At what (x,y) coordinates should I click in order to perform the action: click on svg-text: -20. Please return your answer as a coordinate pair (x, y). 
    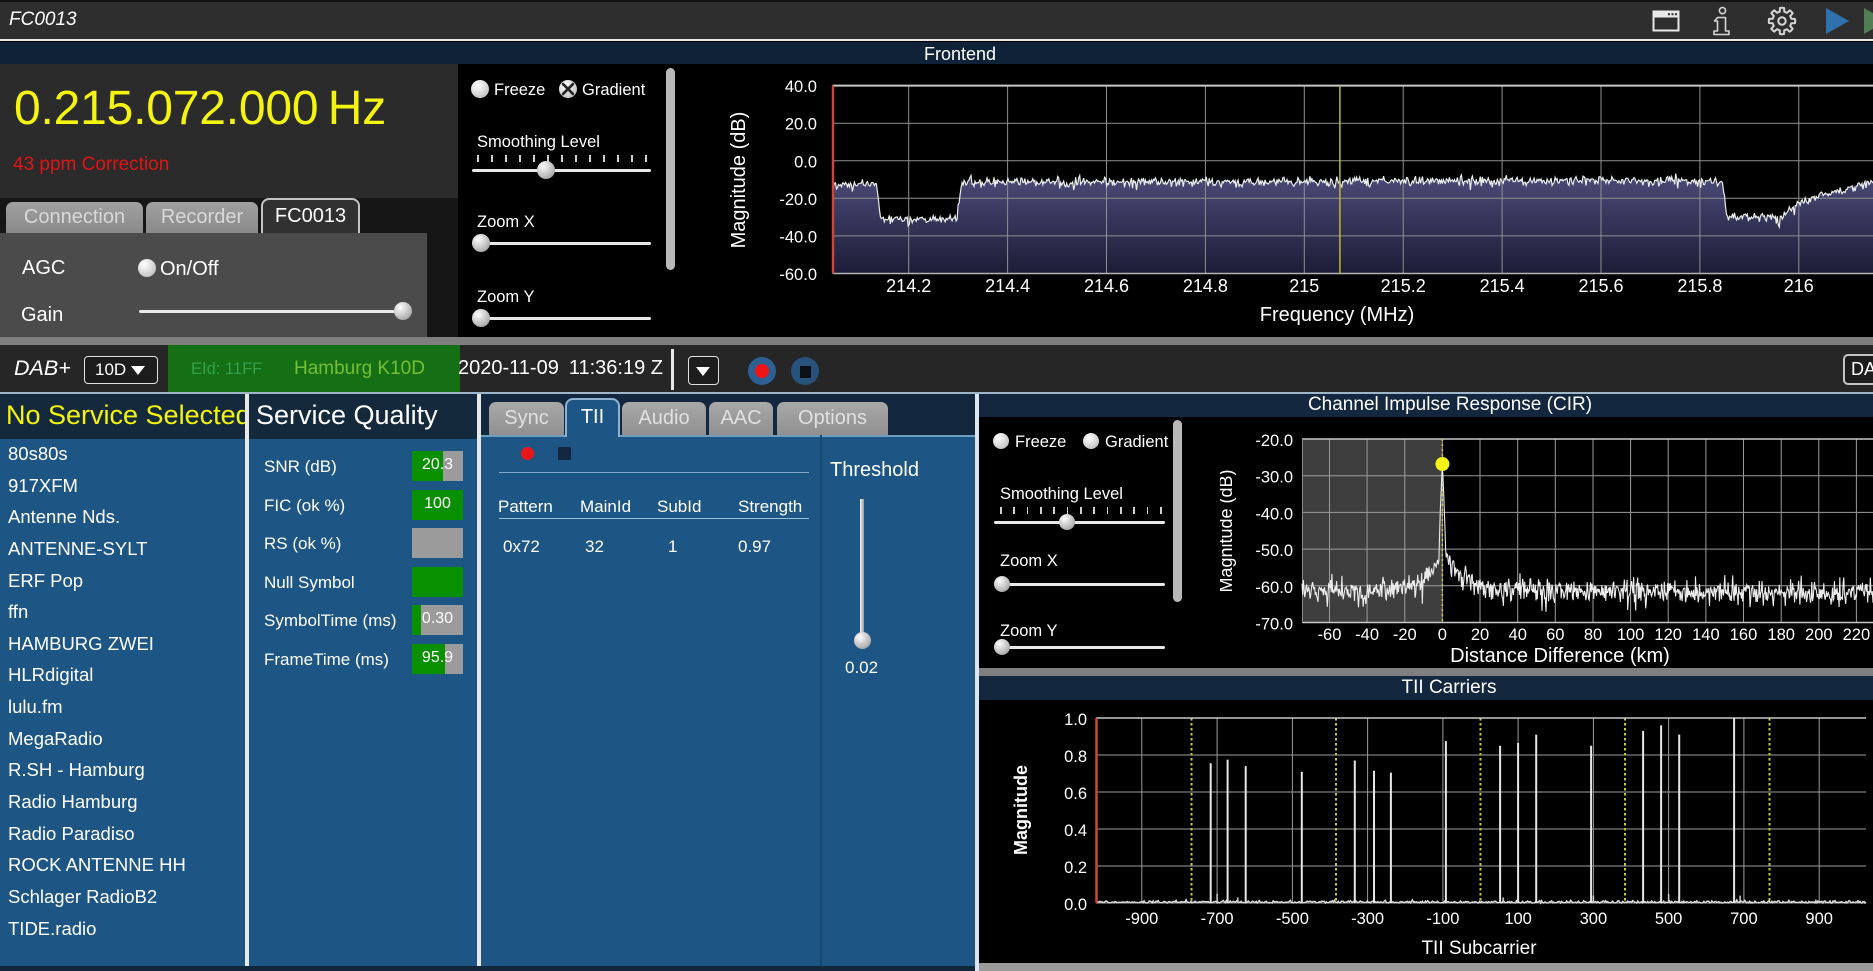
    Looking at the image, I should click on (1405, 635).